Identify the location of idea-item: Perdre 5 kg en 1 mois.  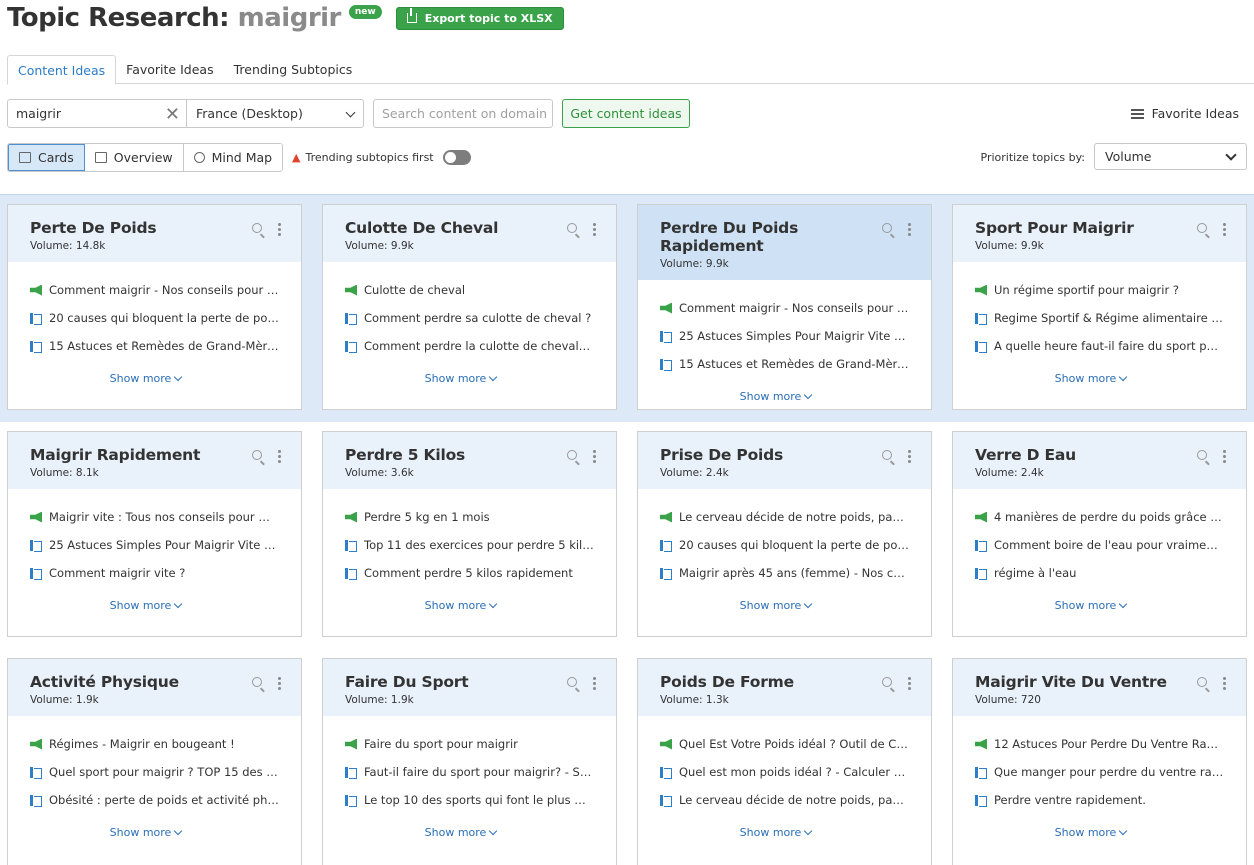
(480, 517).